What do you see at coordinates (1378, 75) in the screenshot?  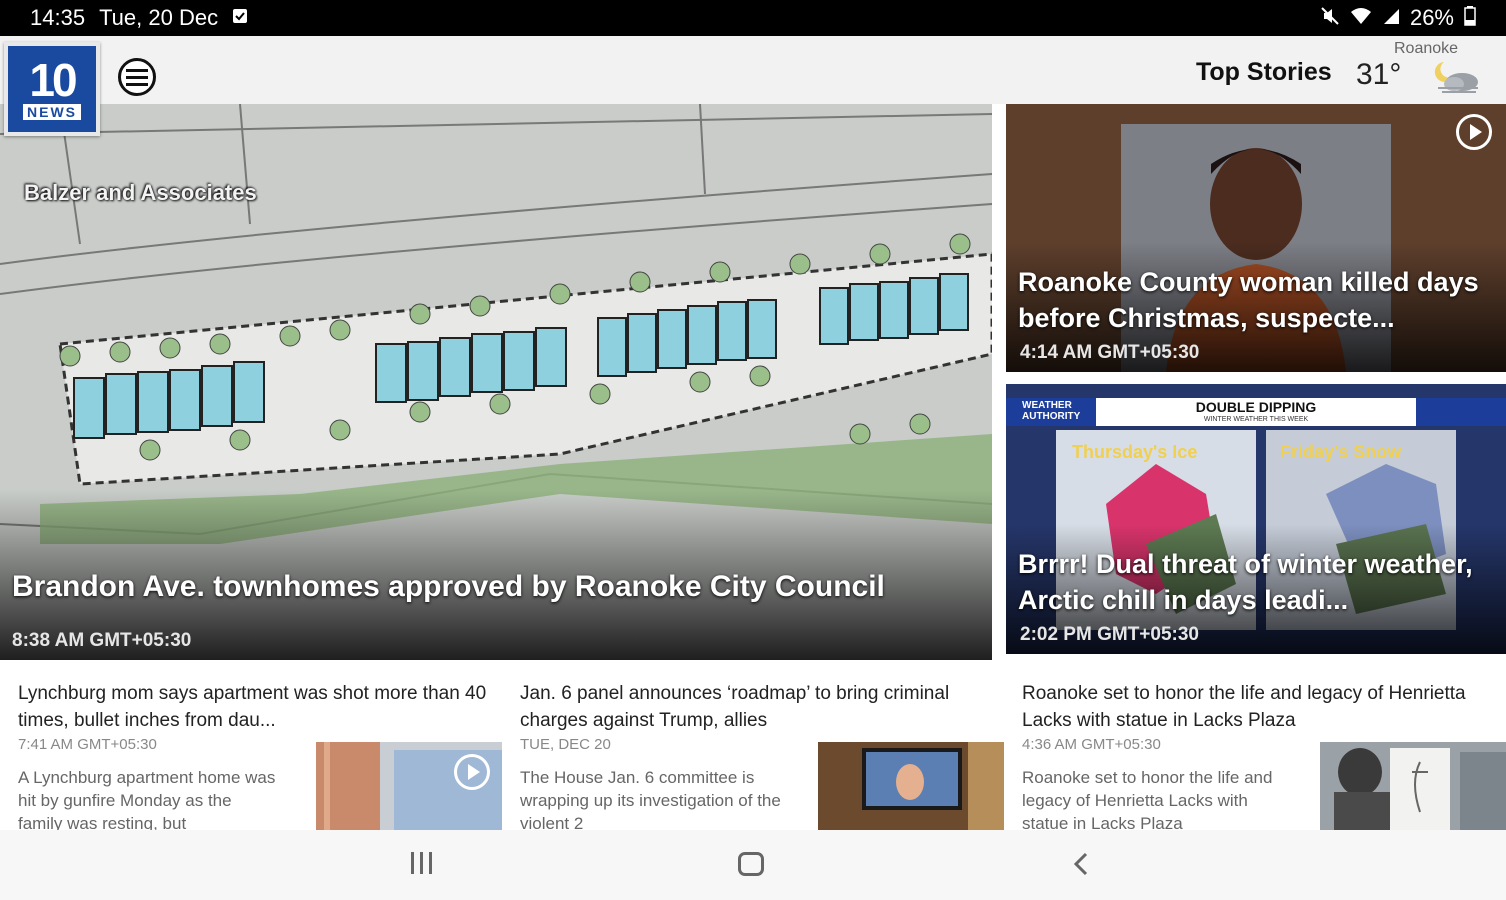 I see `weather-temperature: 31°` at bounding box center [1378, 75].